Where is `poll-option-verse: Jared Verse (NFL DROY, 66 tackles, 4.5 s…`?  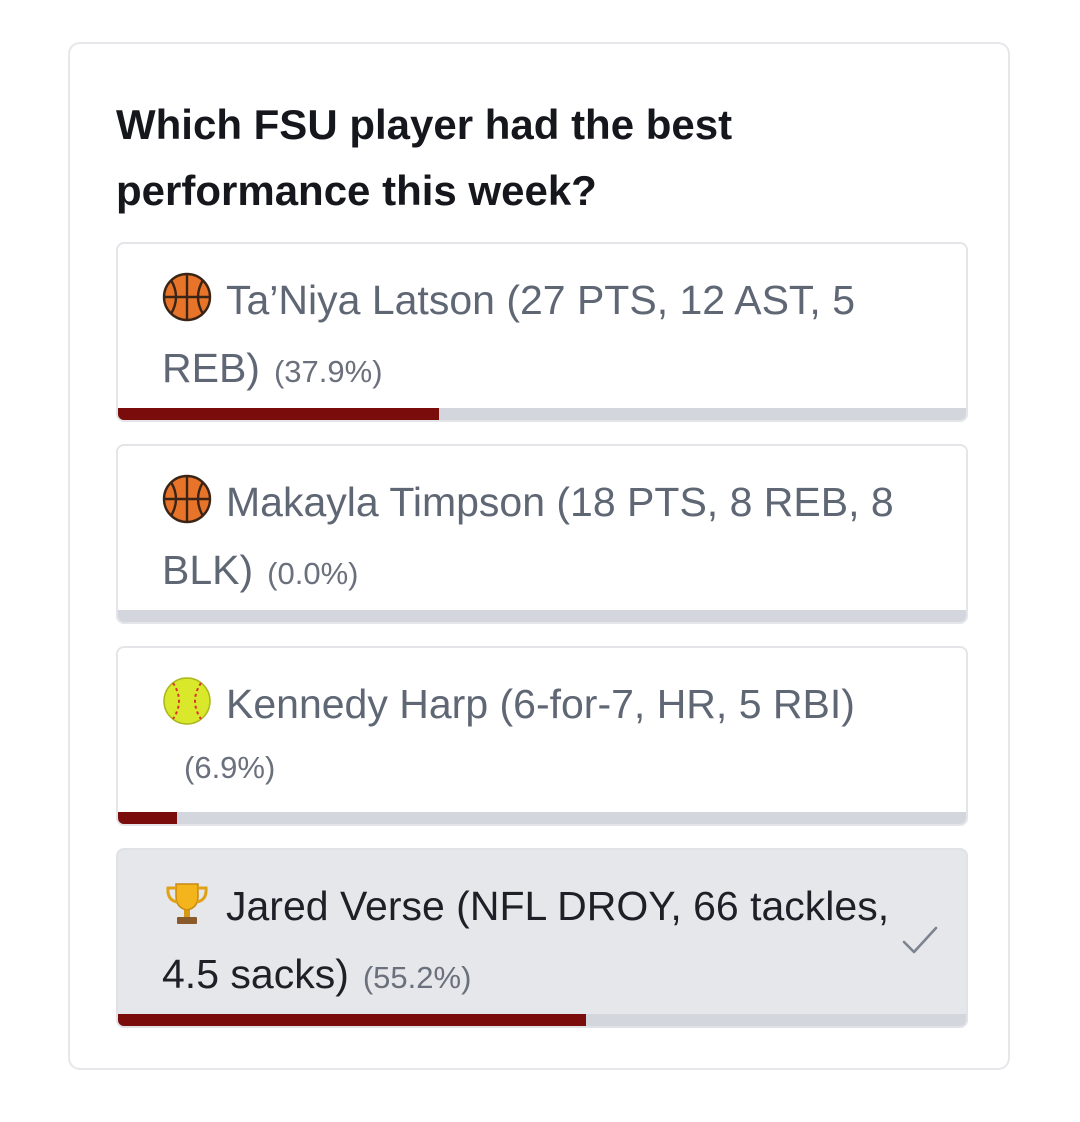
poll-option-verse: Jared Verse (NFL DROY, 66 tackles, 4.5 s… is located at coordinates (542, 938).